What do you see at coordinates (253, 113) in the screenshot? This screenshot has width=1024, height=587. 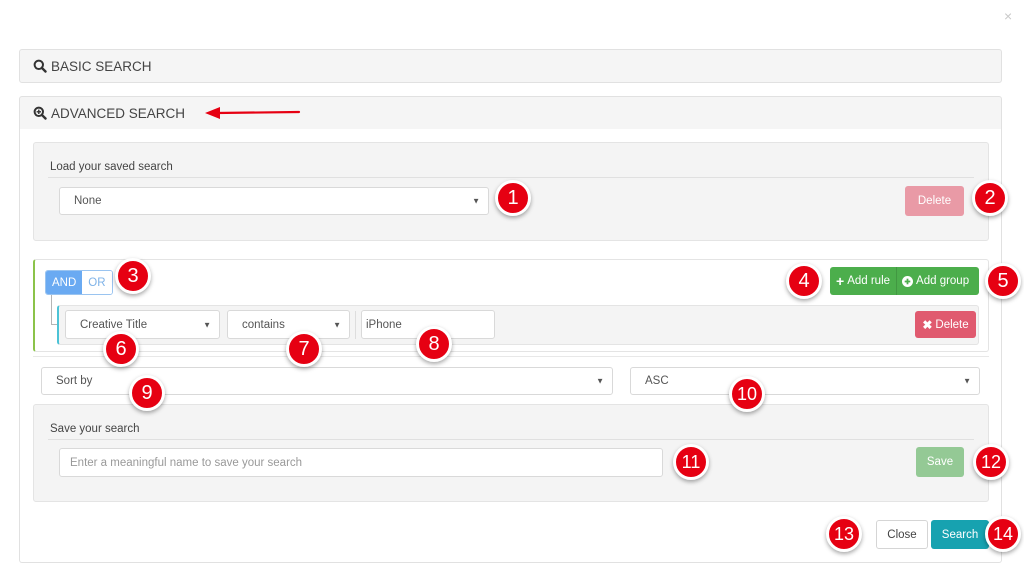 I see `annotation-arrow-icon` at bounding box center [253, 113].